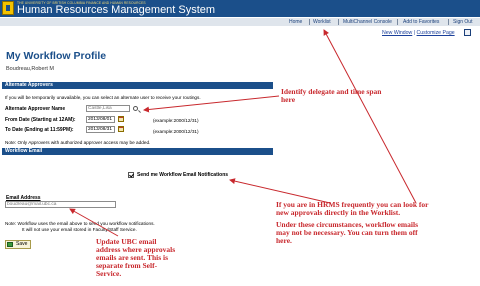 The height and width of the screenshot is (286, 480). I want to click on send-notifications-label: Send me Workflow Email Notifications, so click(183, 175).